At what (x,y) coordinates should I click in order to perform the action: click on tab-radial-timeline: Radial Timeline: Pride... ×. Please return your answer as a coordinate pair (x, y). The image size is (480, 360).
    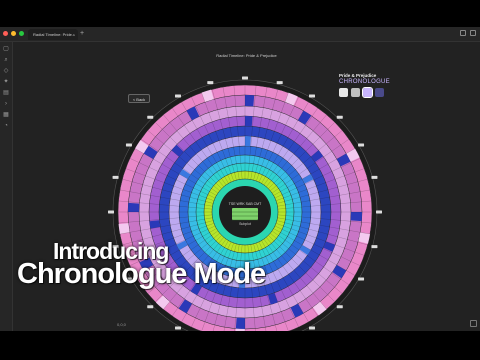
    Looking at the image, I should click on (53, 34).